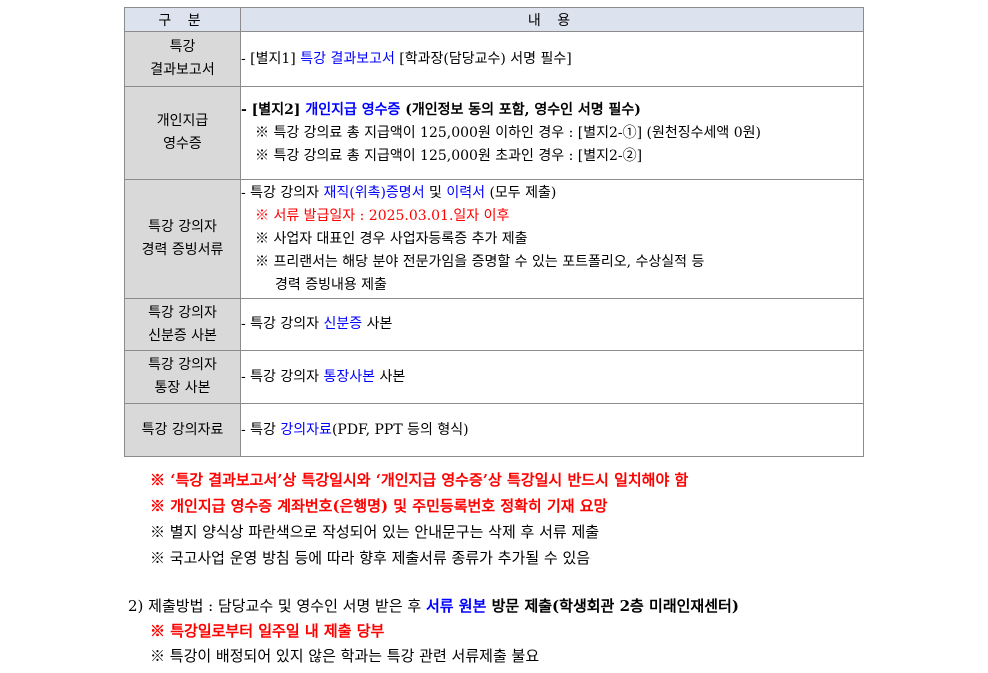 The height and width of the screenshot is (673, 988). What do you see at coordinates (182, 324) in the screenshot?
I see `category-cell: 특강 강의자 신분증 사본` at bounding box center [182, 324].